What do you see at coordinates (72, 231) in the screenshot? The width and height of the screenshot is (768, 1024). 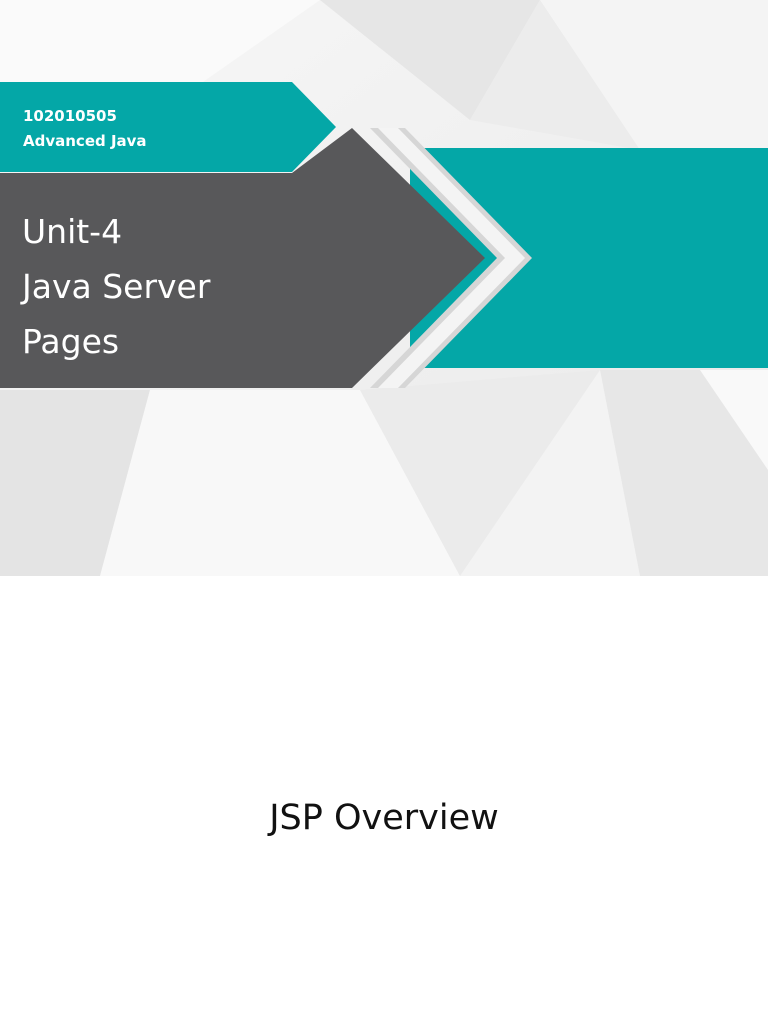 I see `slide-title-line: Unit-4` at bounding box center [72, 231].